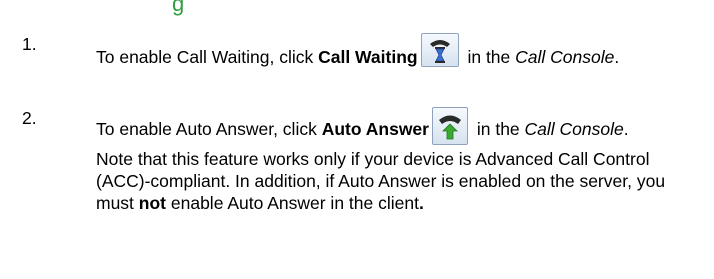 Image resolution: width=714 pixels, height=279 pixels. Describe the element at coordinates (29, 44) in the screenshot. I see `step-number: 1.` at that location.